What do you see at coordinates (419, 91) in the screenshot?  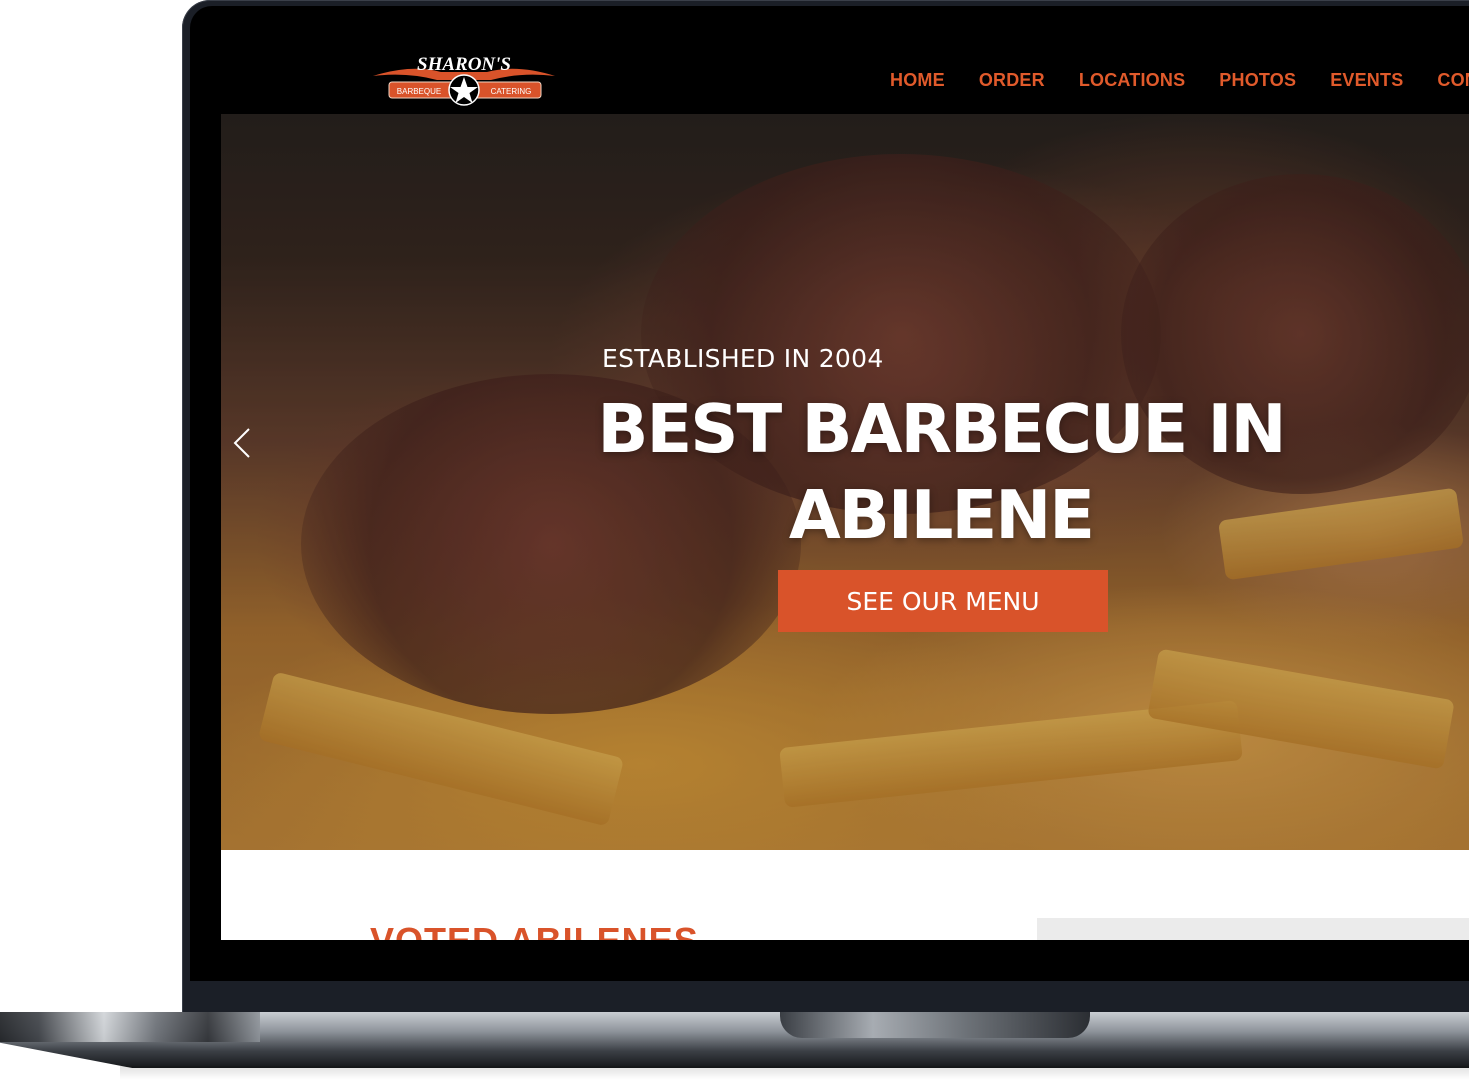 I see `logo-left-text: BARBEQUE` at bounding box center [419, 91].